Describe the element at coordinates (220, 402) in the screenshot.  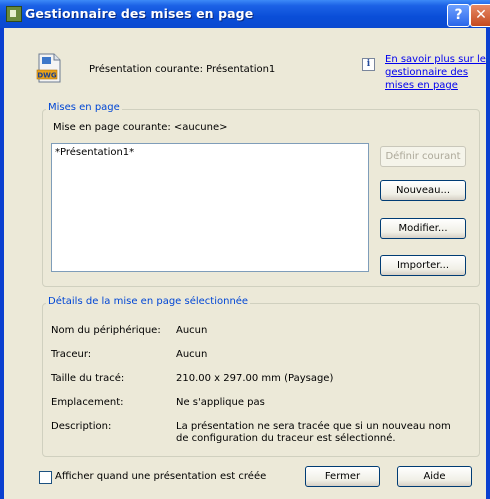
I see `location-value: Ne s'applique pas` at that location.